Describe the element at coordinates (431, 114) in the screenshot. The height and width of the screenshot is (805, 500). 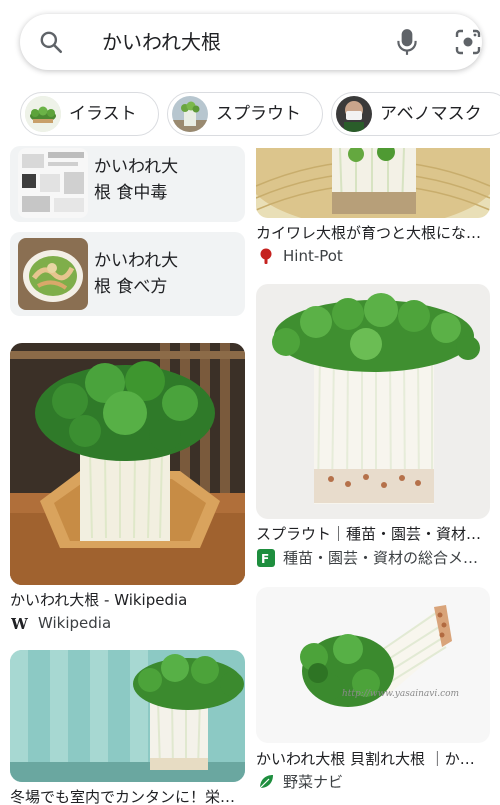
I see `chip-label: アベノマスク` at that location.